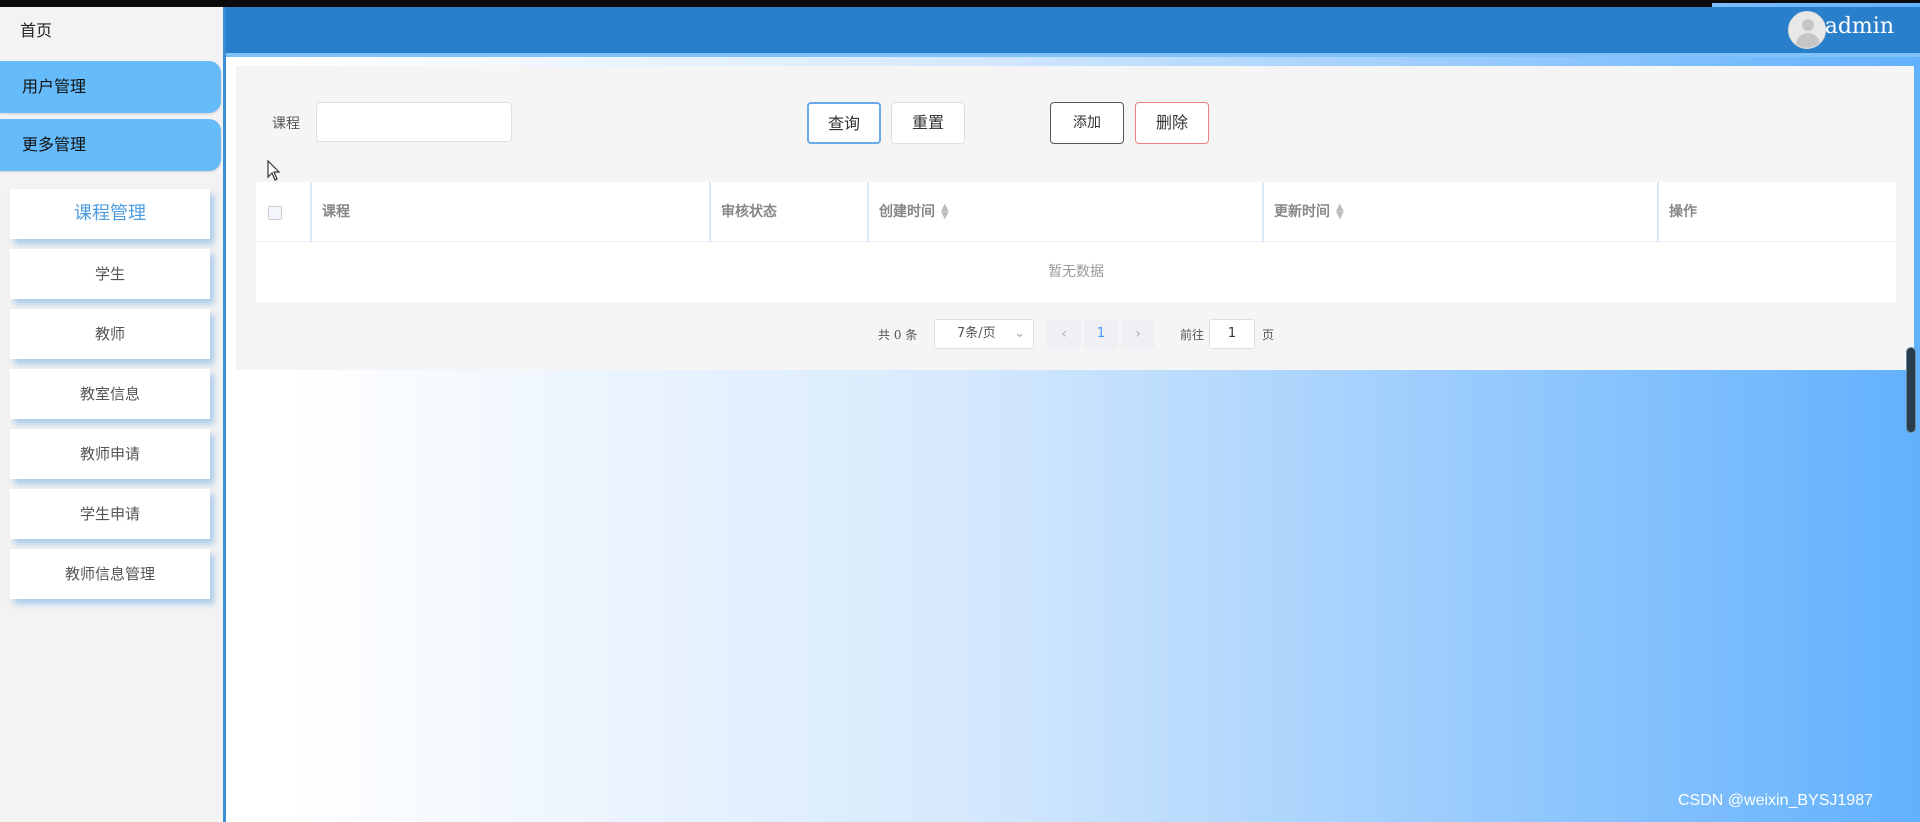 Image resolution: width=1920 pixels, height=822 pixels. I want to click on user-avatar-icon, so click(1807, 30).